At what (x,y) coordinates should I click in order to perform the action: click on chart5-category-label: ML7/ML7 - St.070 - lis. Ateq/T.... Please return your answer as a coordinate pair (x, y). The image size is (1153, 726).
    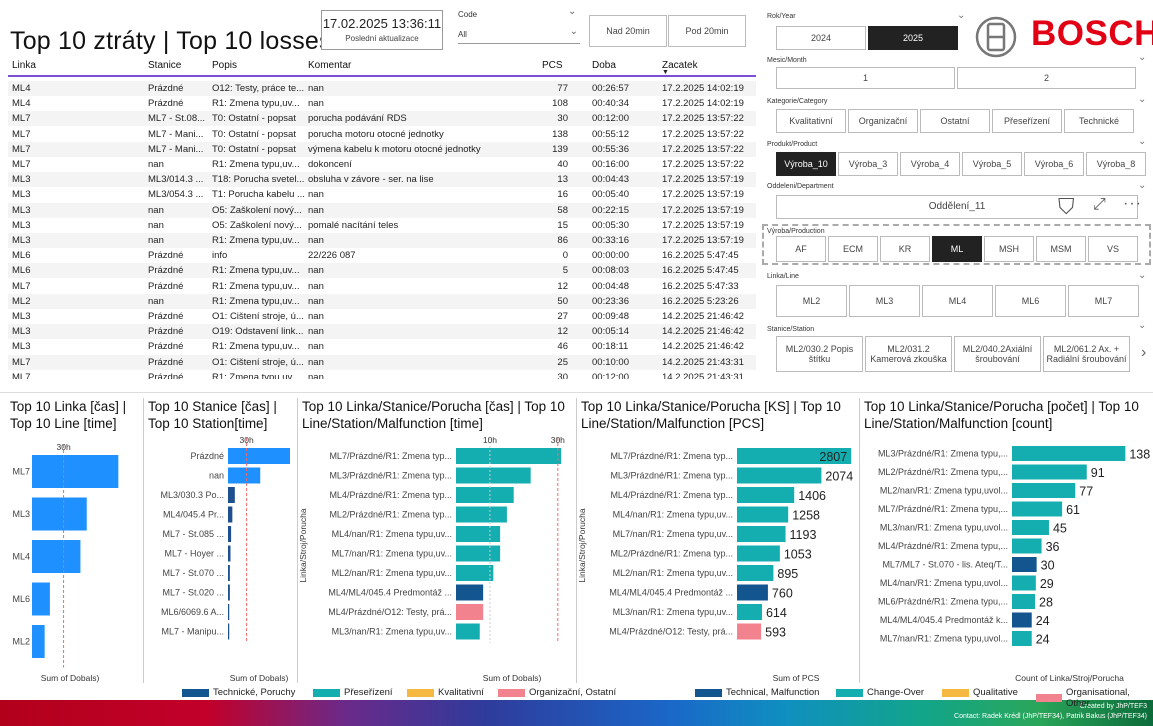
    Looking at the image, I should click on (945, 565).